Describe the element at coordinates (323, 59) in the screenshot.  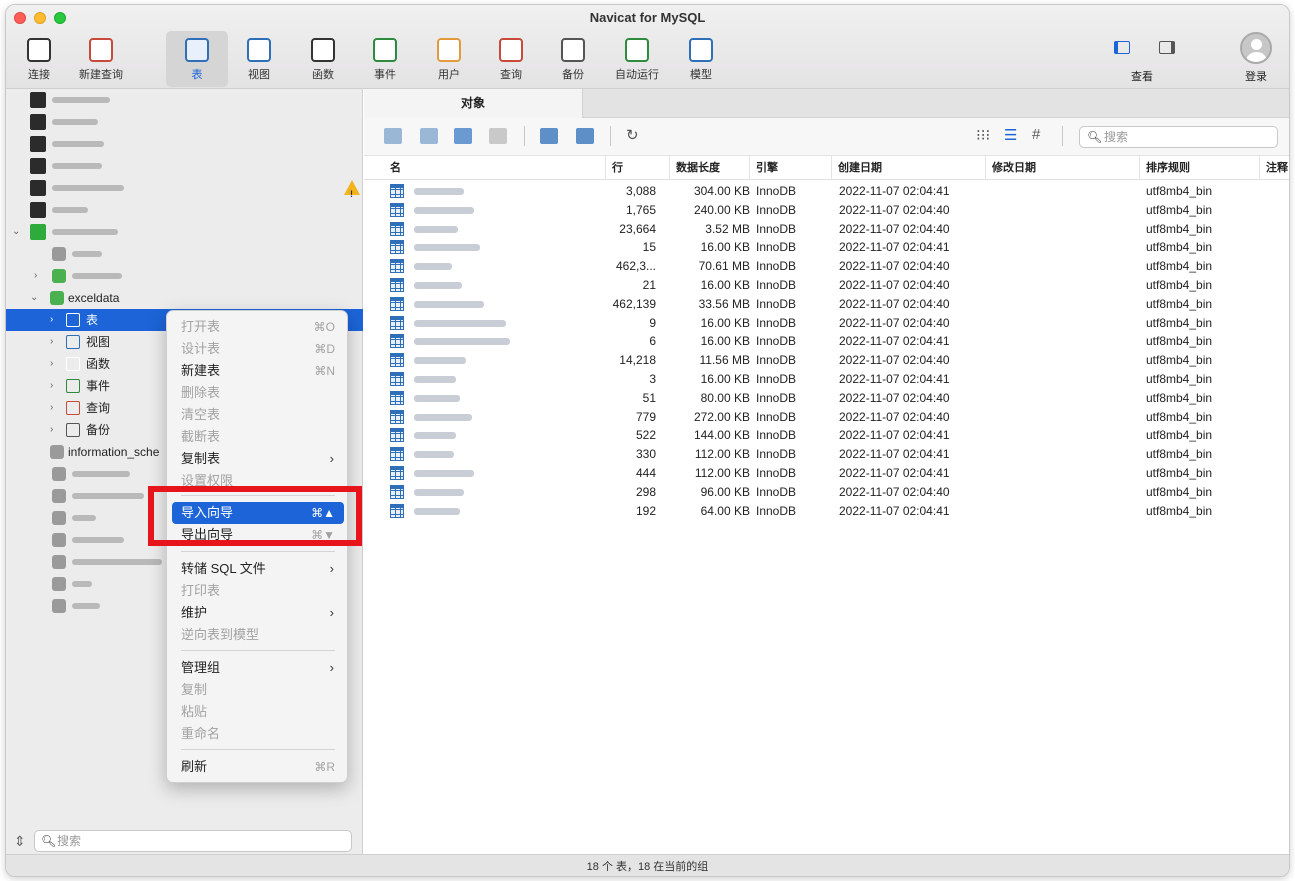
I see `toolbar-function-button: 函数` at that location.